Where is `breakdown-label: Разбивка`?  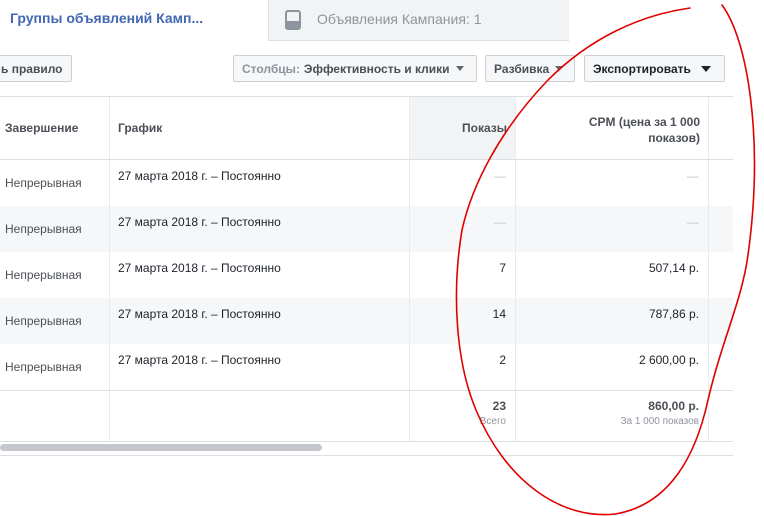 breakdown-label: Разбивка is located at coordinates (522, 68).